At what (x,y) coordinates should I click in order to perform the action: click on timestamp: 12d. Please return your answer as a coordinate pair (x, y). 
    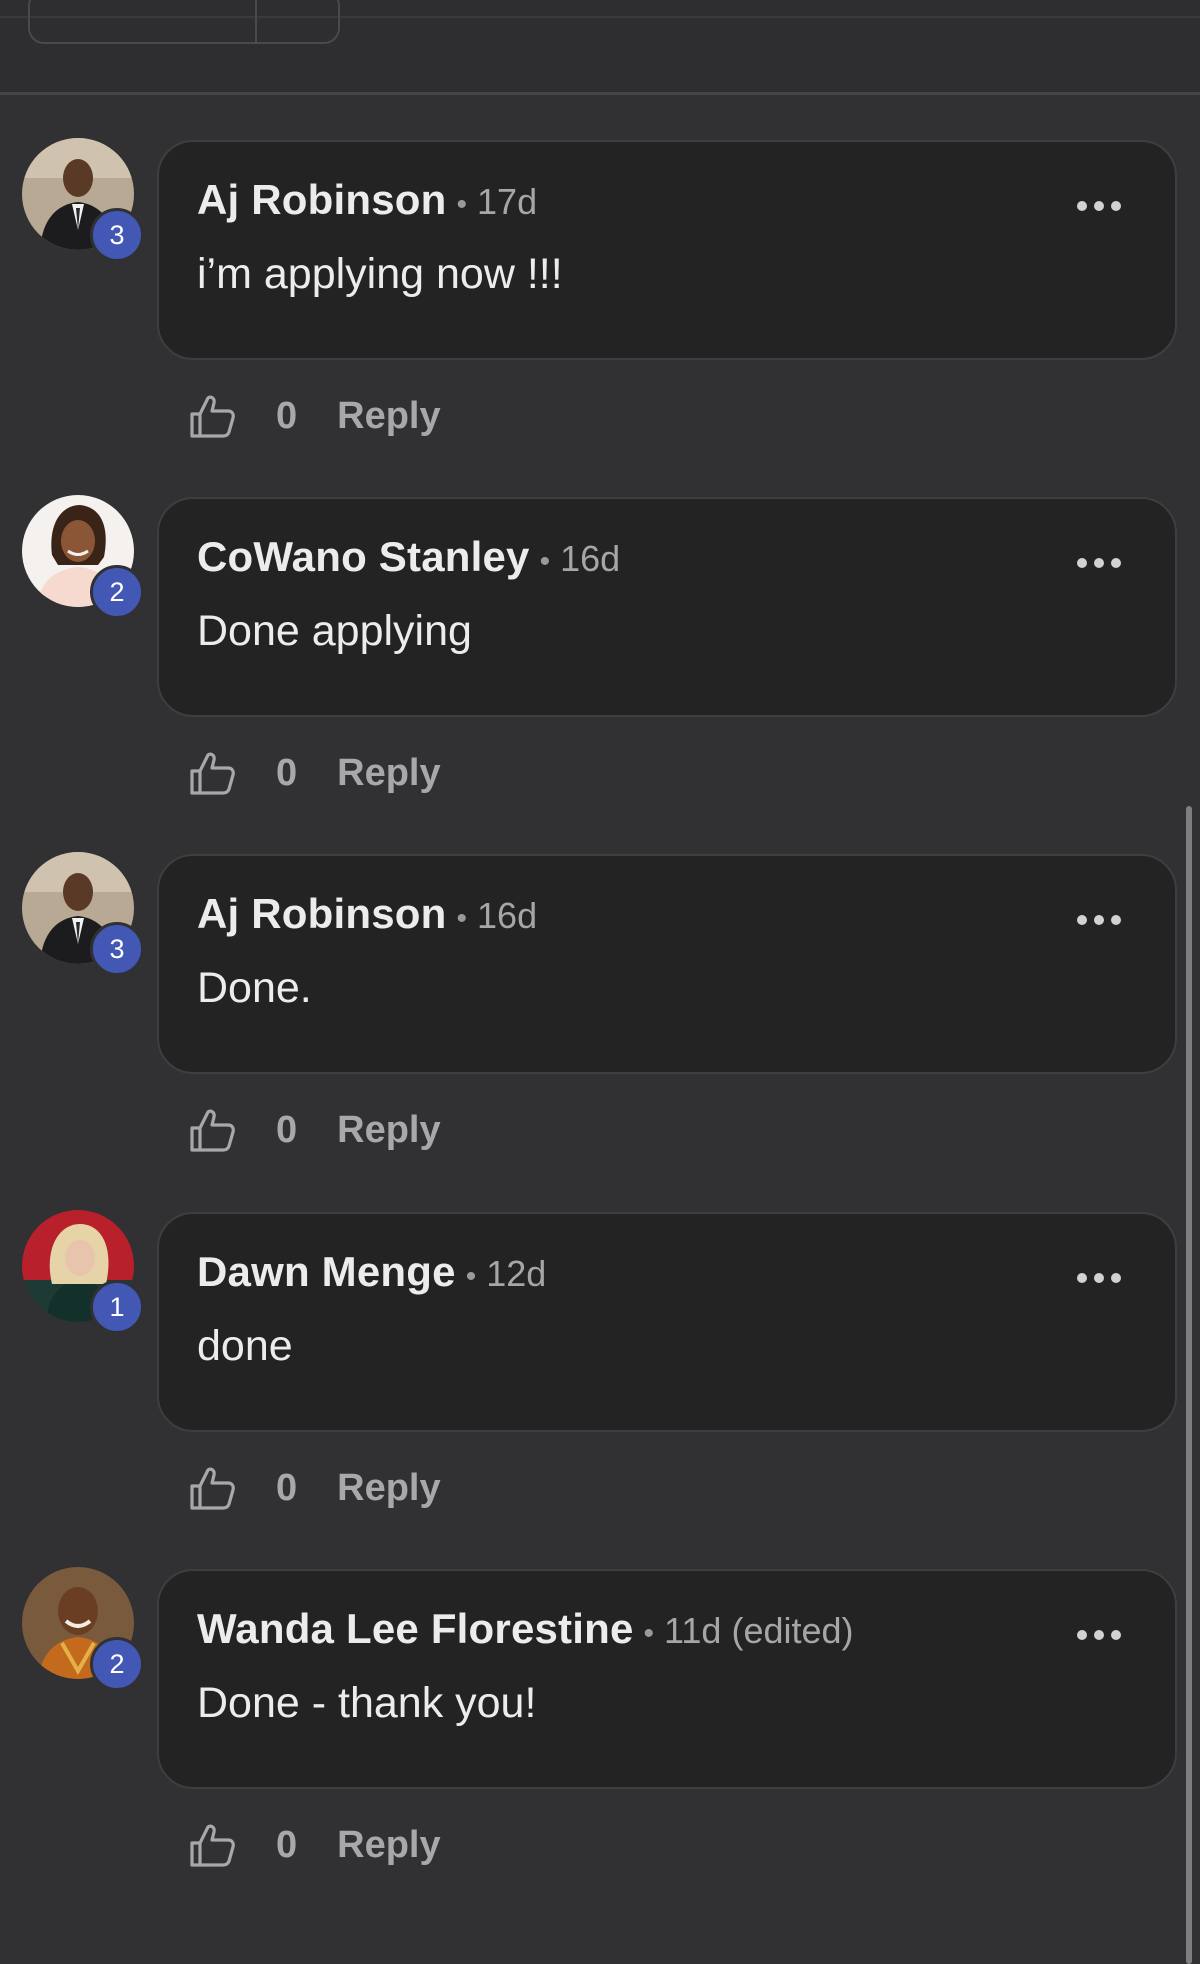
    Looking at the image, I should click on (516, 1273).